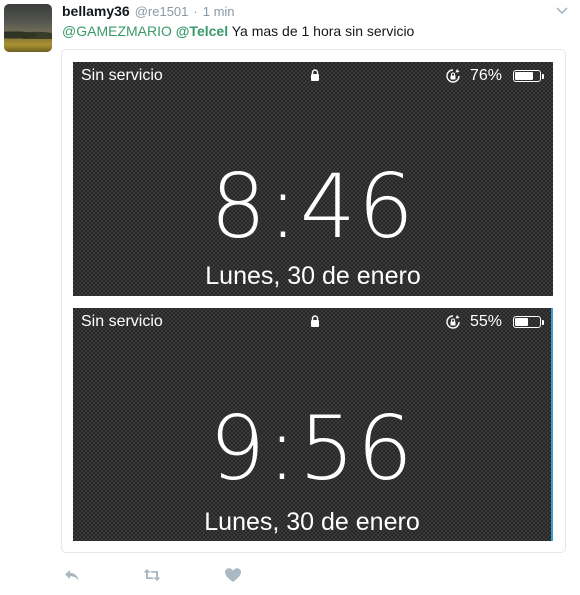 The width and height of the screenshot is (580, 595). What do you see at coordinates (72, 575) in the screenshot?
I see `reply-icon` at bounding box center [72, 575].